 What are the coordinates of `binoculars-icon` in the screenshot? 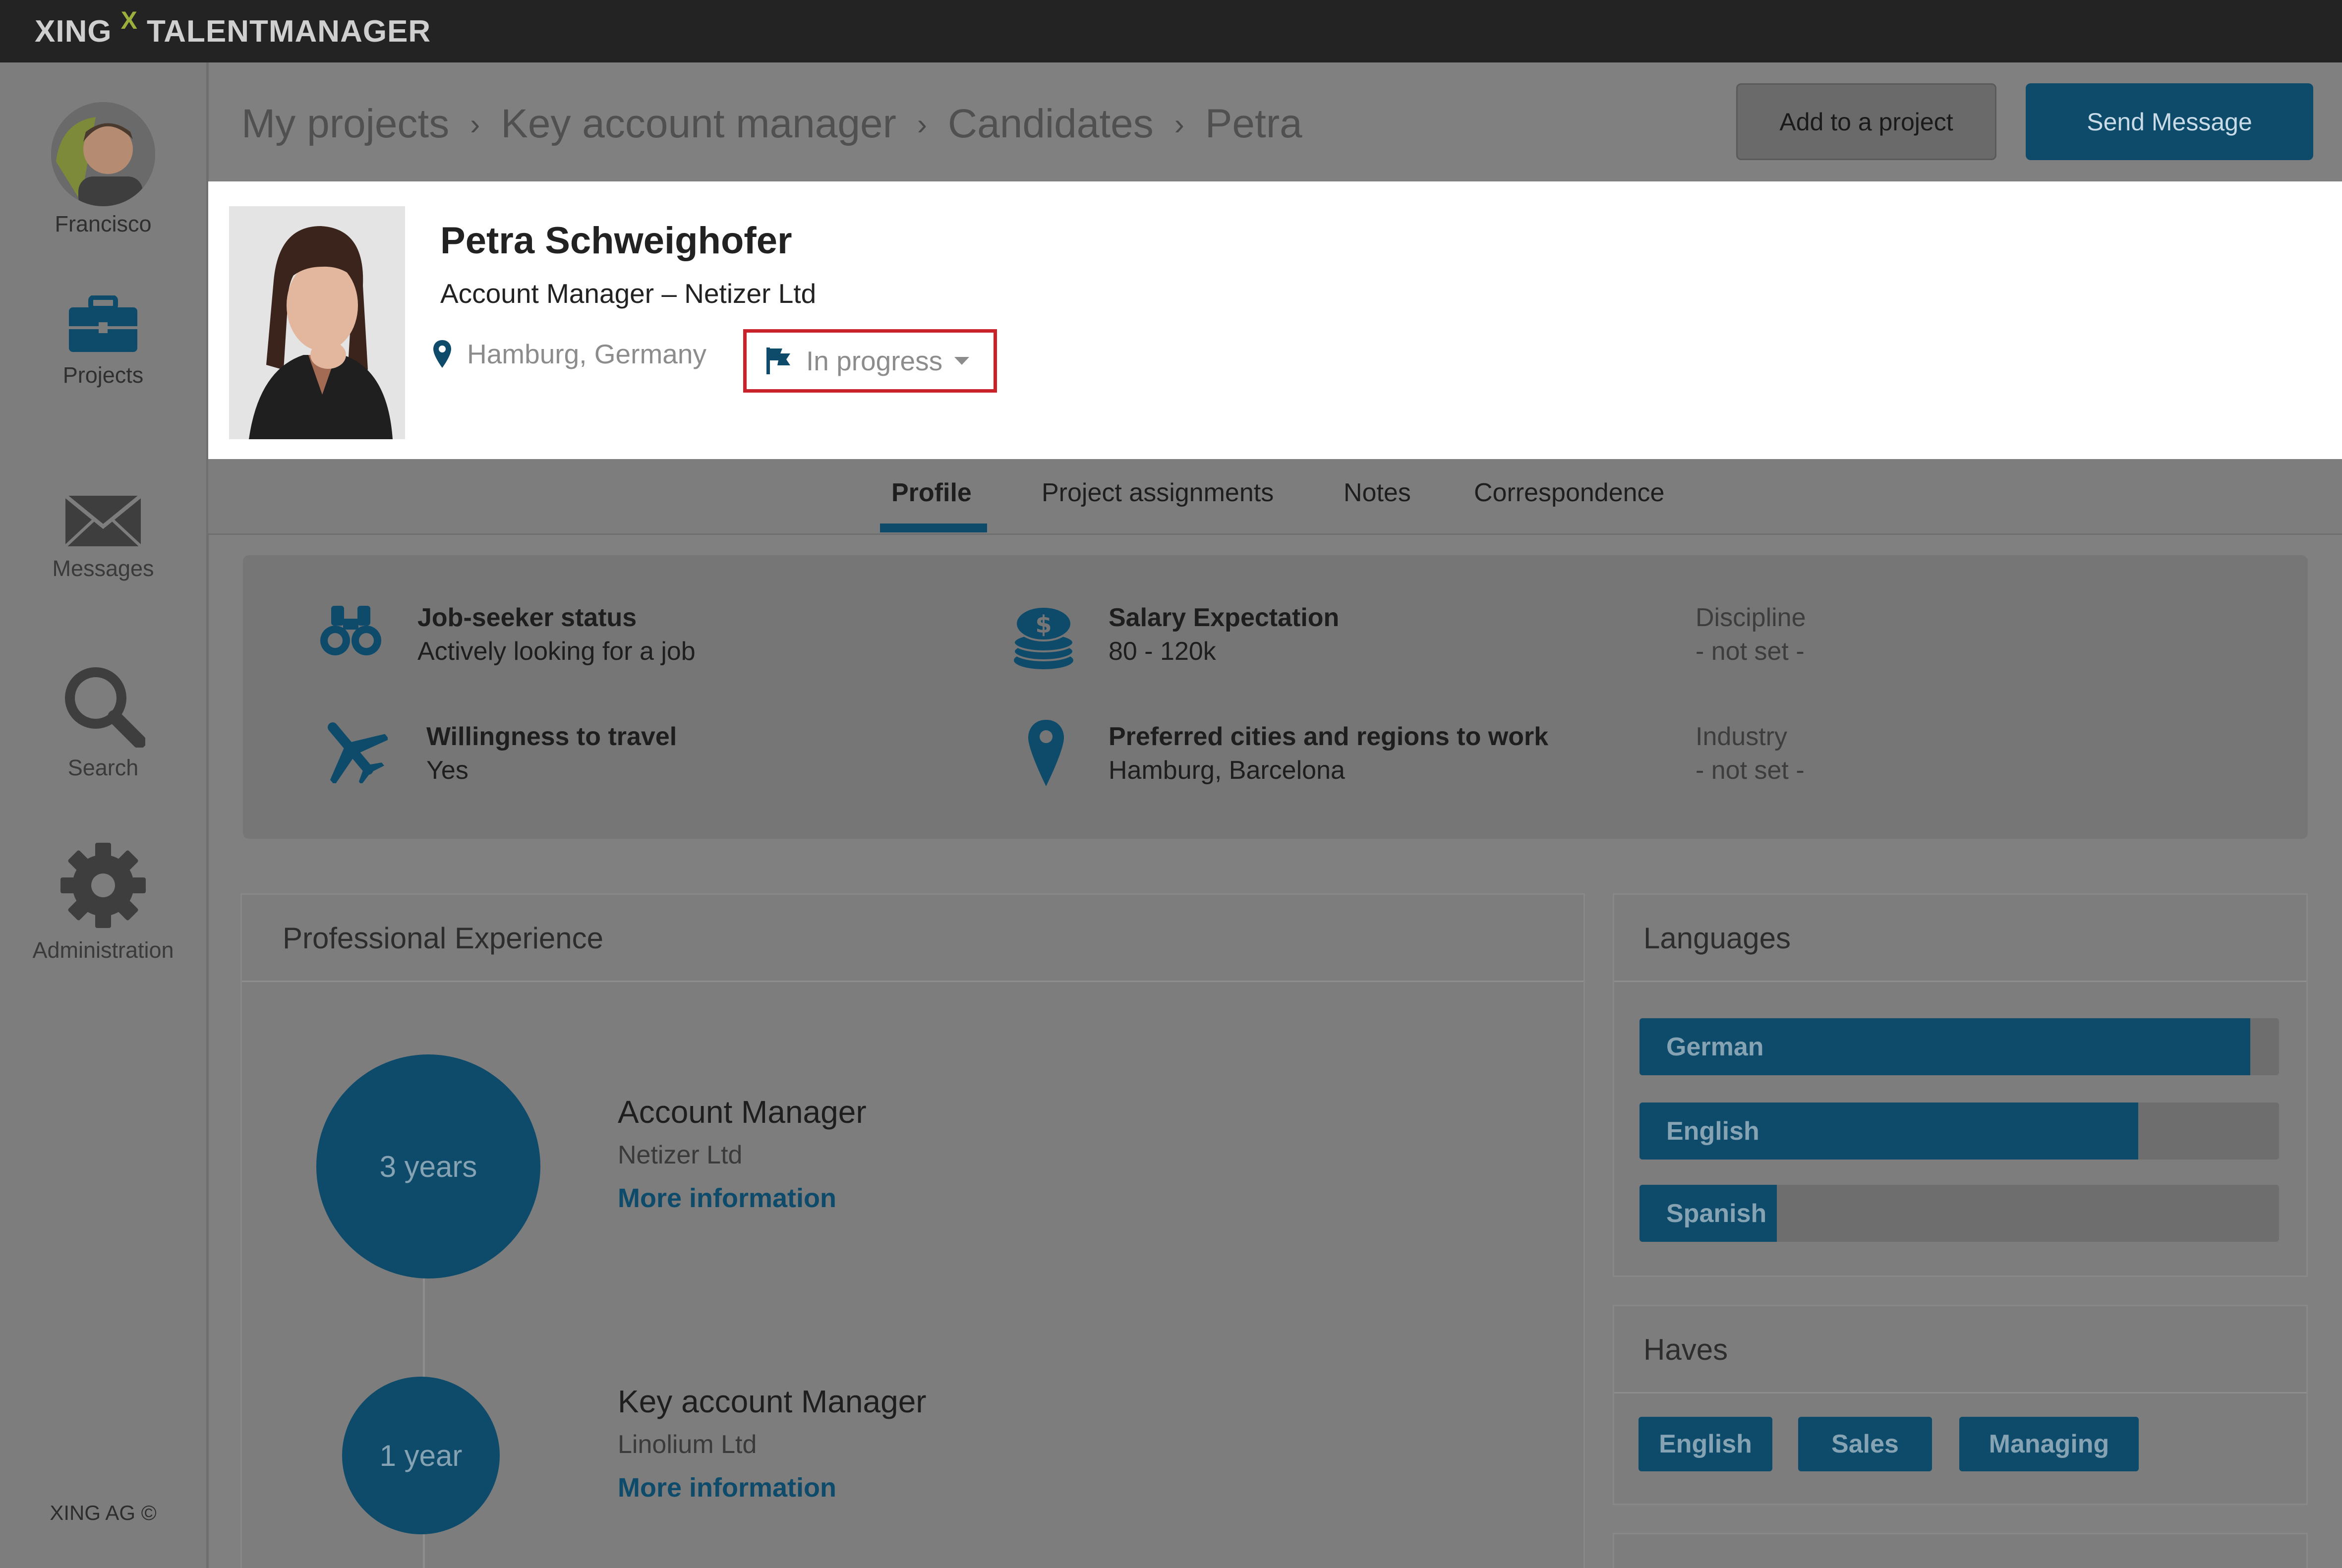 It's located at (350, 630).